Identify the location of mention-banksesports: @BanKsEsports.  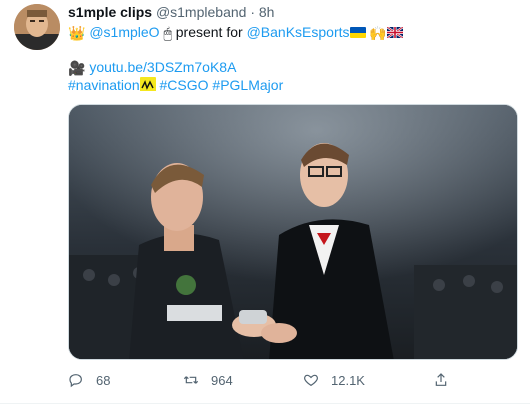
(298, 32).